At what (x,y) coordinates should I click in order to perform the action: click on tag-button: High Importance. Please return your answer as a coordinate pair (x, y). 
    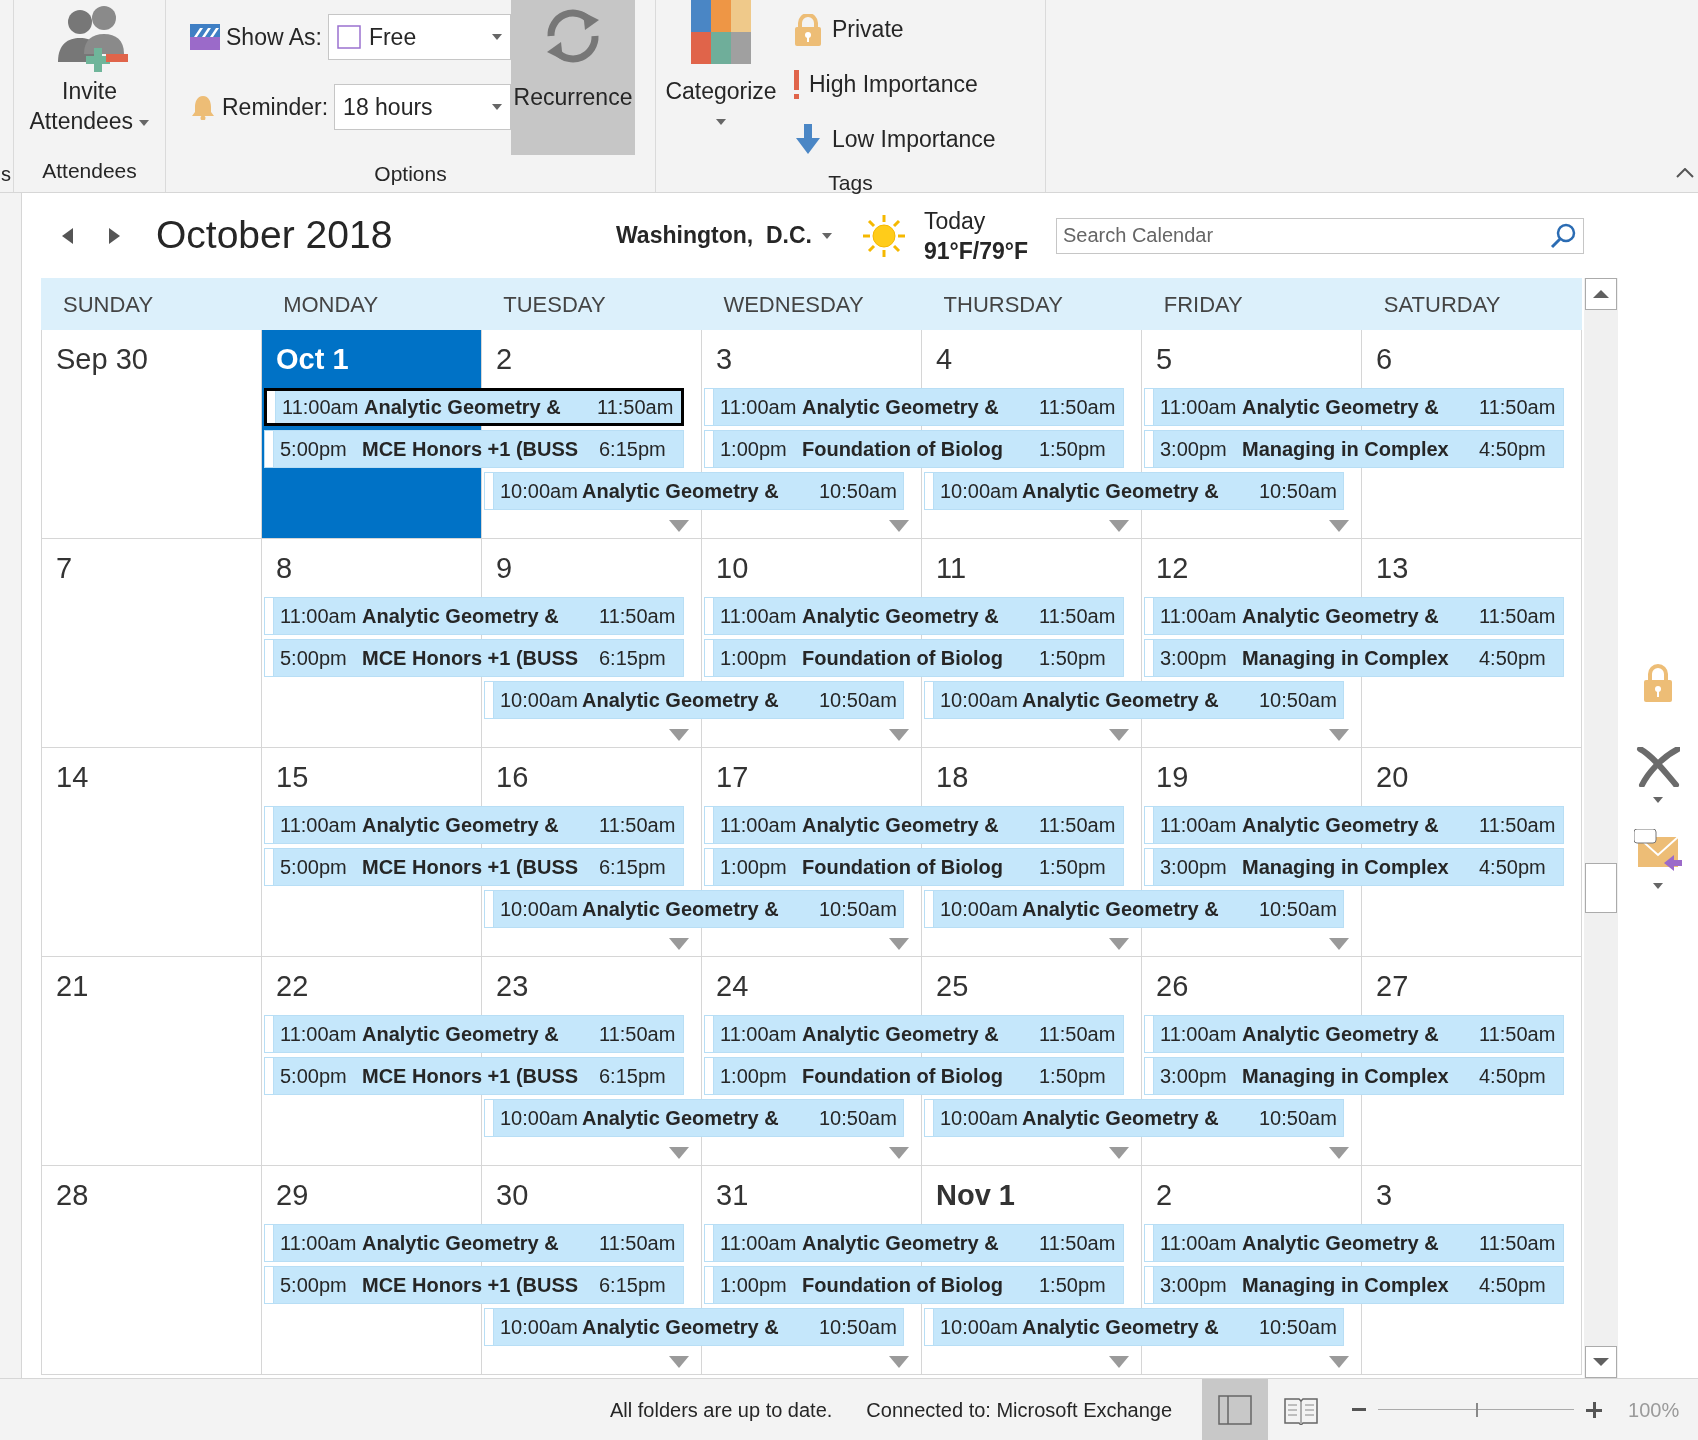
    Looking at the image, I should click on (895, 84).